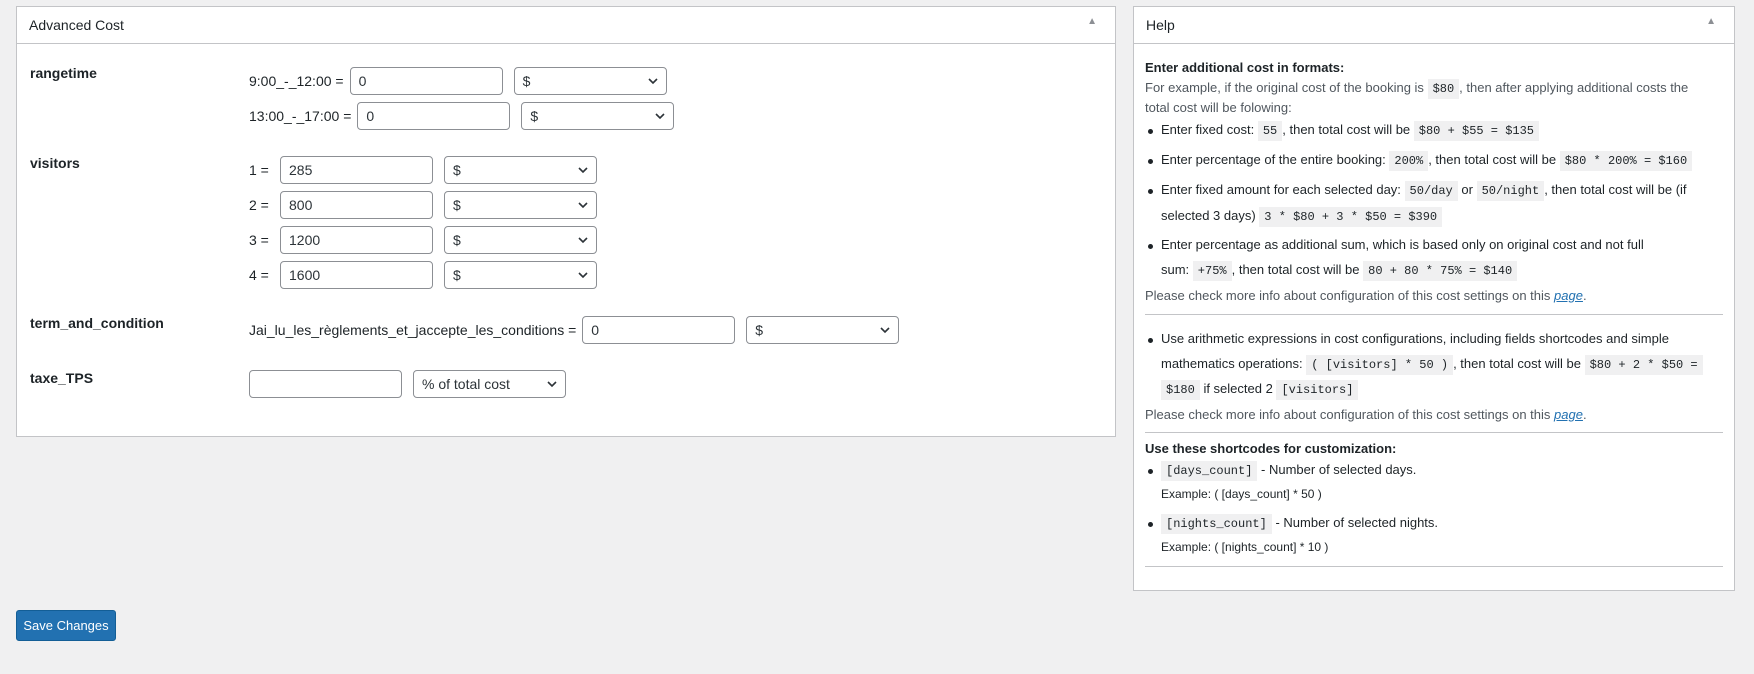 This screenshot has width=1754, height=674. What do you see at coordinates (1273, 159) in the screenshot?
I see `text: Enter percentage of the entire booking:` at bounding box center [1273, 159].